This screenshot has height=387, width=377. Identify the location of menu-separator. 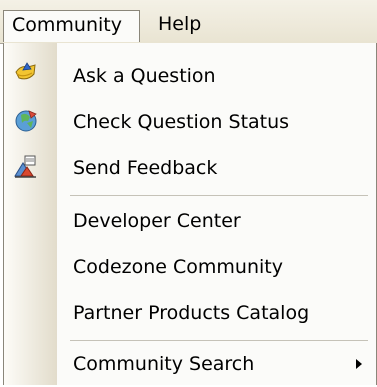
(219, 195).